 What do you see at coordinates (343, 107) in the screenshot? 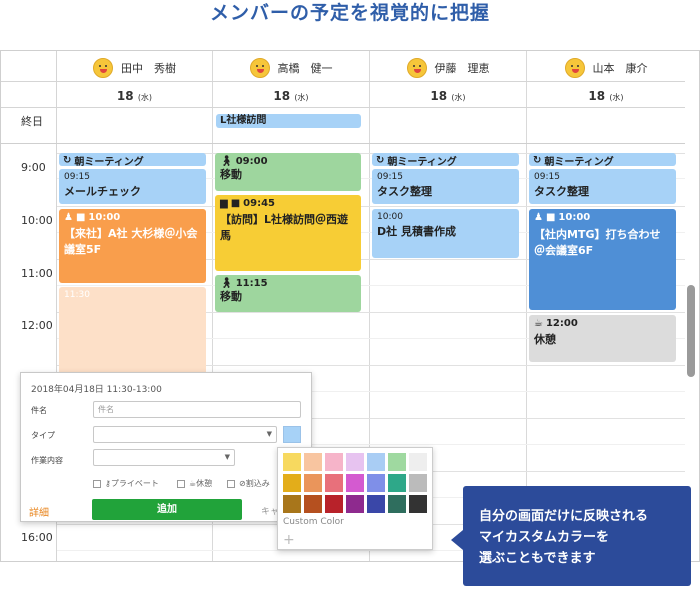
I see `date-divider` at bounding box center [343, 107].